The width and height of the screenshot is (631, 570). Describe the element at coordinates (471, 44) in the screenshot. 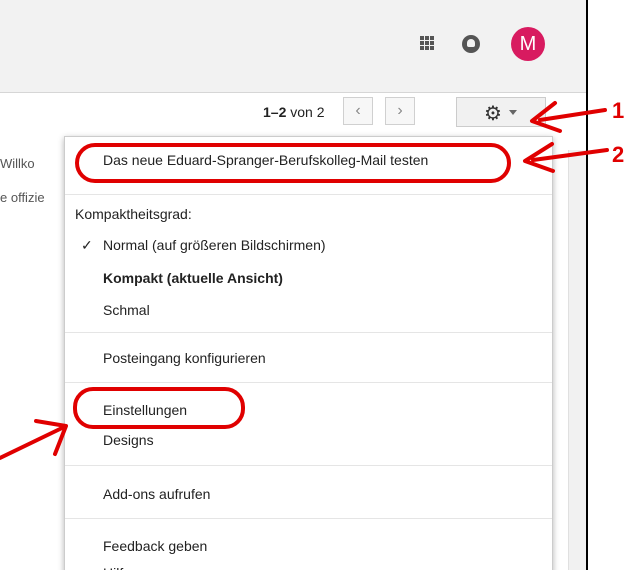

I see `notifications-icon` at that location.